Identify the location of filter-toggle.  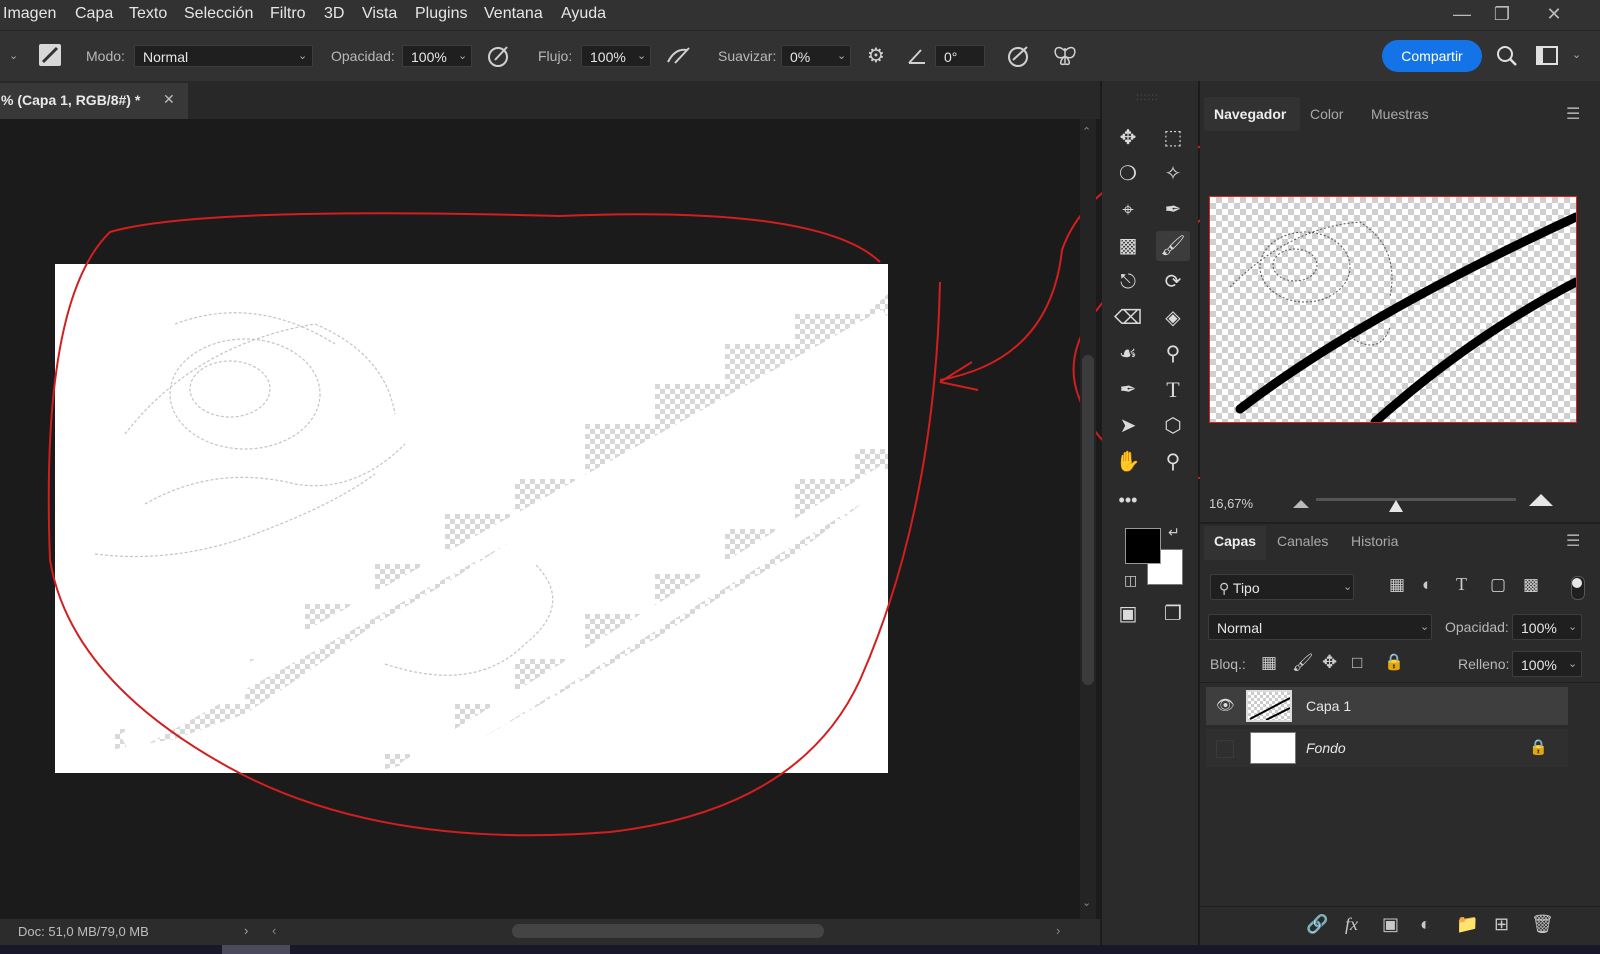
(1578, 588).